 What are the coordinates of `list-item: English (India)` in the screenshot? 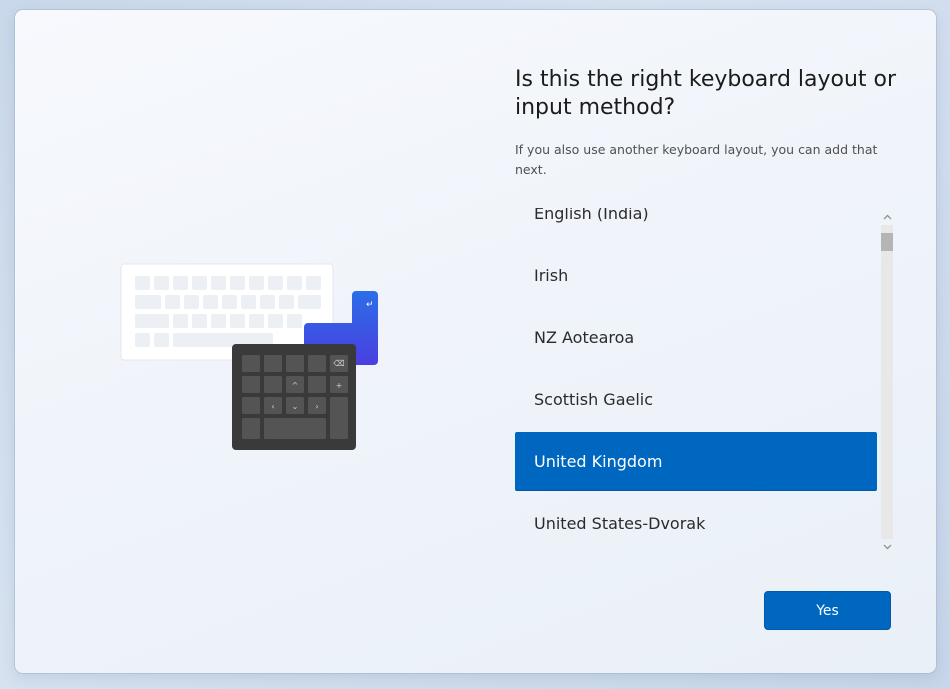 It's located at (696, 225).